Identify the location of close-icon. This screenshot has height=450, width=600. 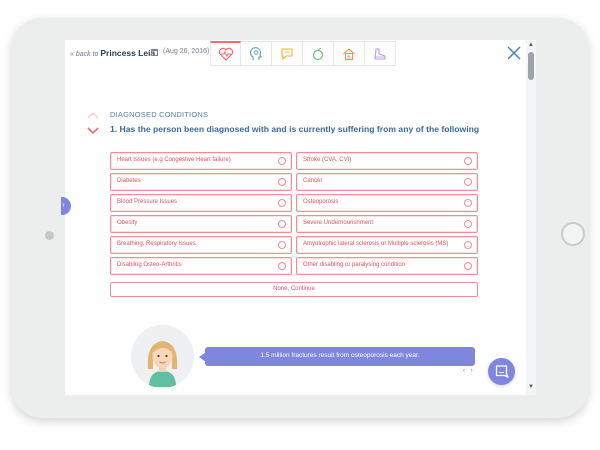
(514, 53).